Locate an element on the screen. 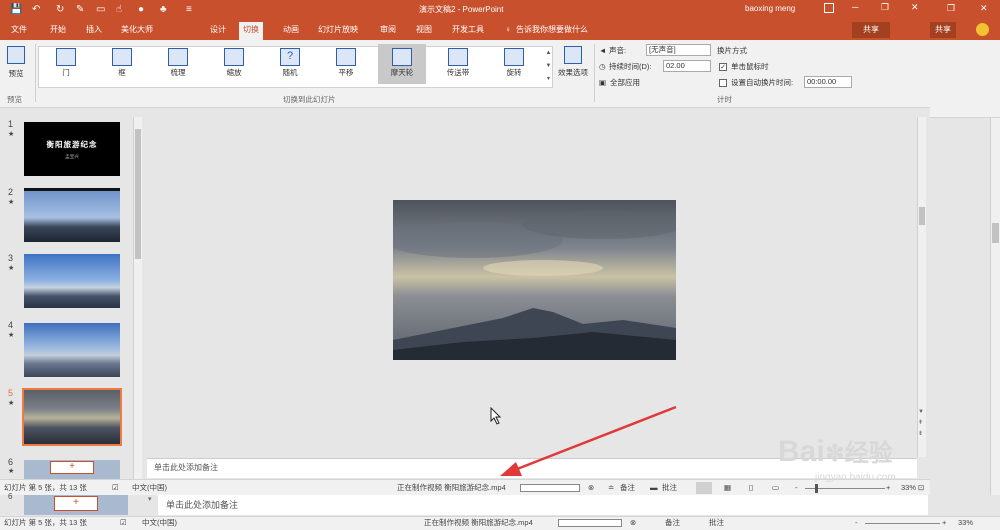 This screenshot has width=1000, height=530. export-progress-bar is located at coordinates (550, 488).